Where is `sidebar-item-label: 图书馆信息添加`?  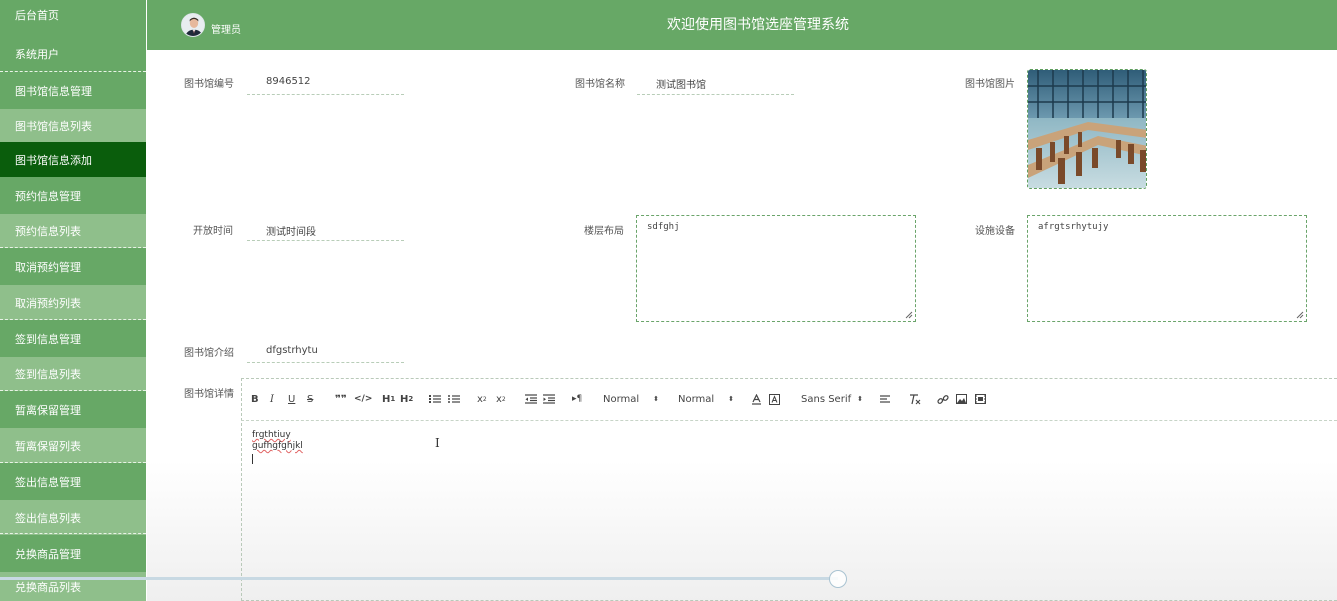 sidebar-item-label: 图书馆信息添加 is located at coordinates (53, 160).